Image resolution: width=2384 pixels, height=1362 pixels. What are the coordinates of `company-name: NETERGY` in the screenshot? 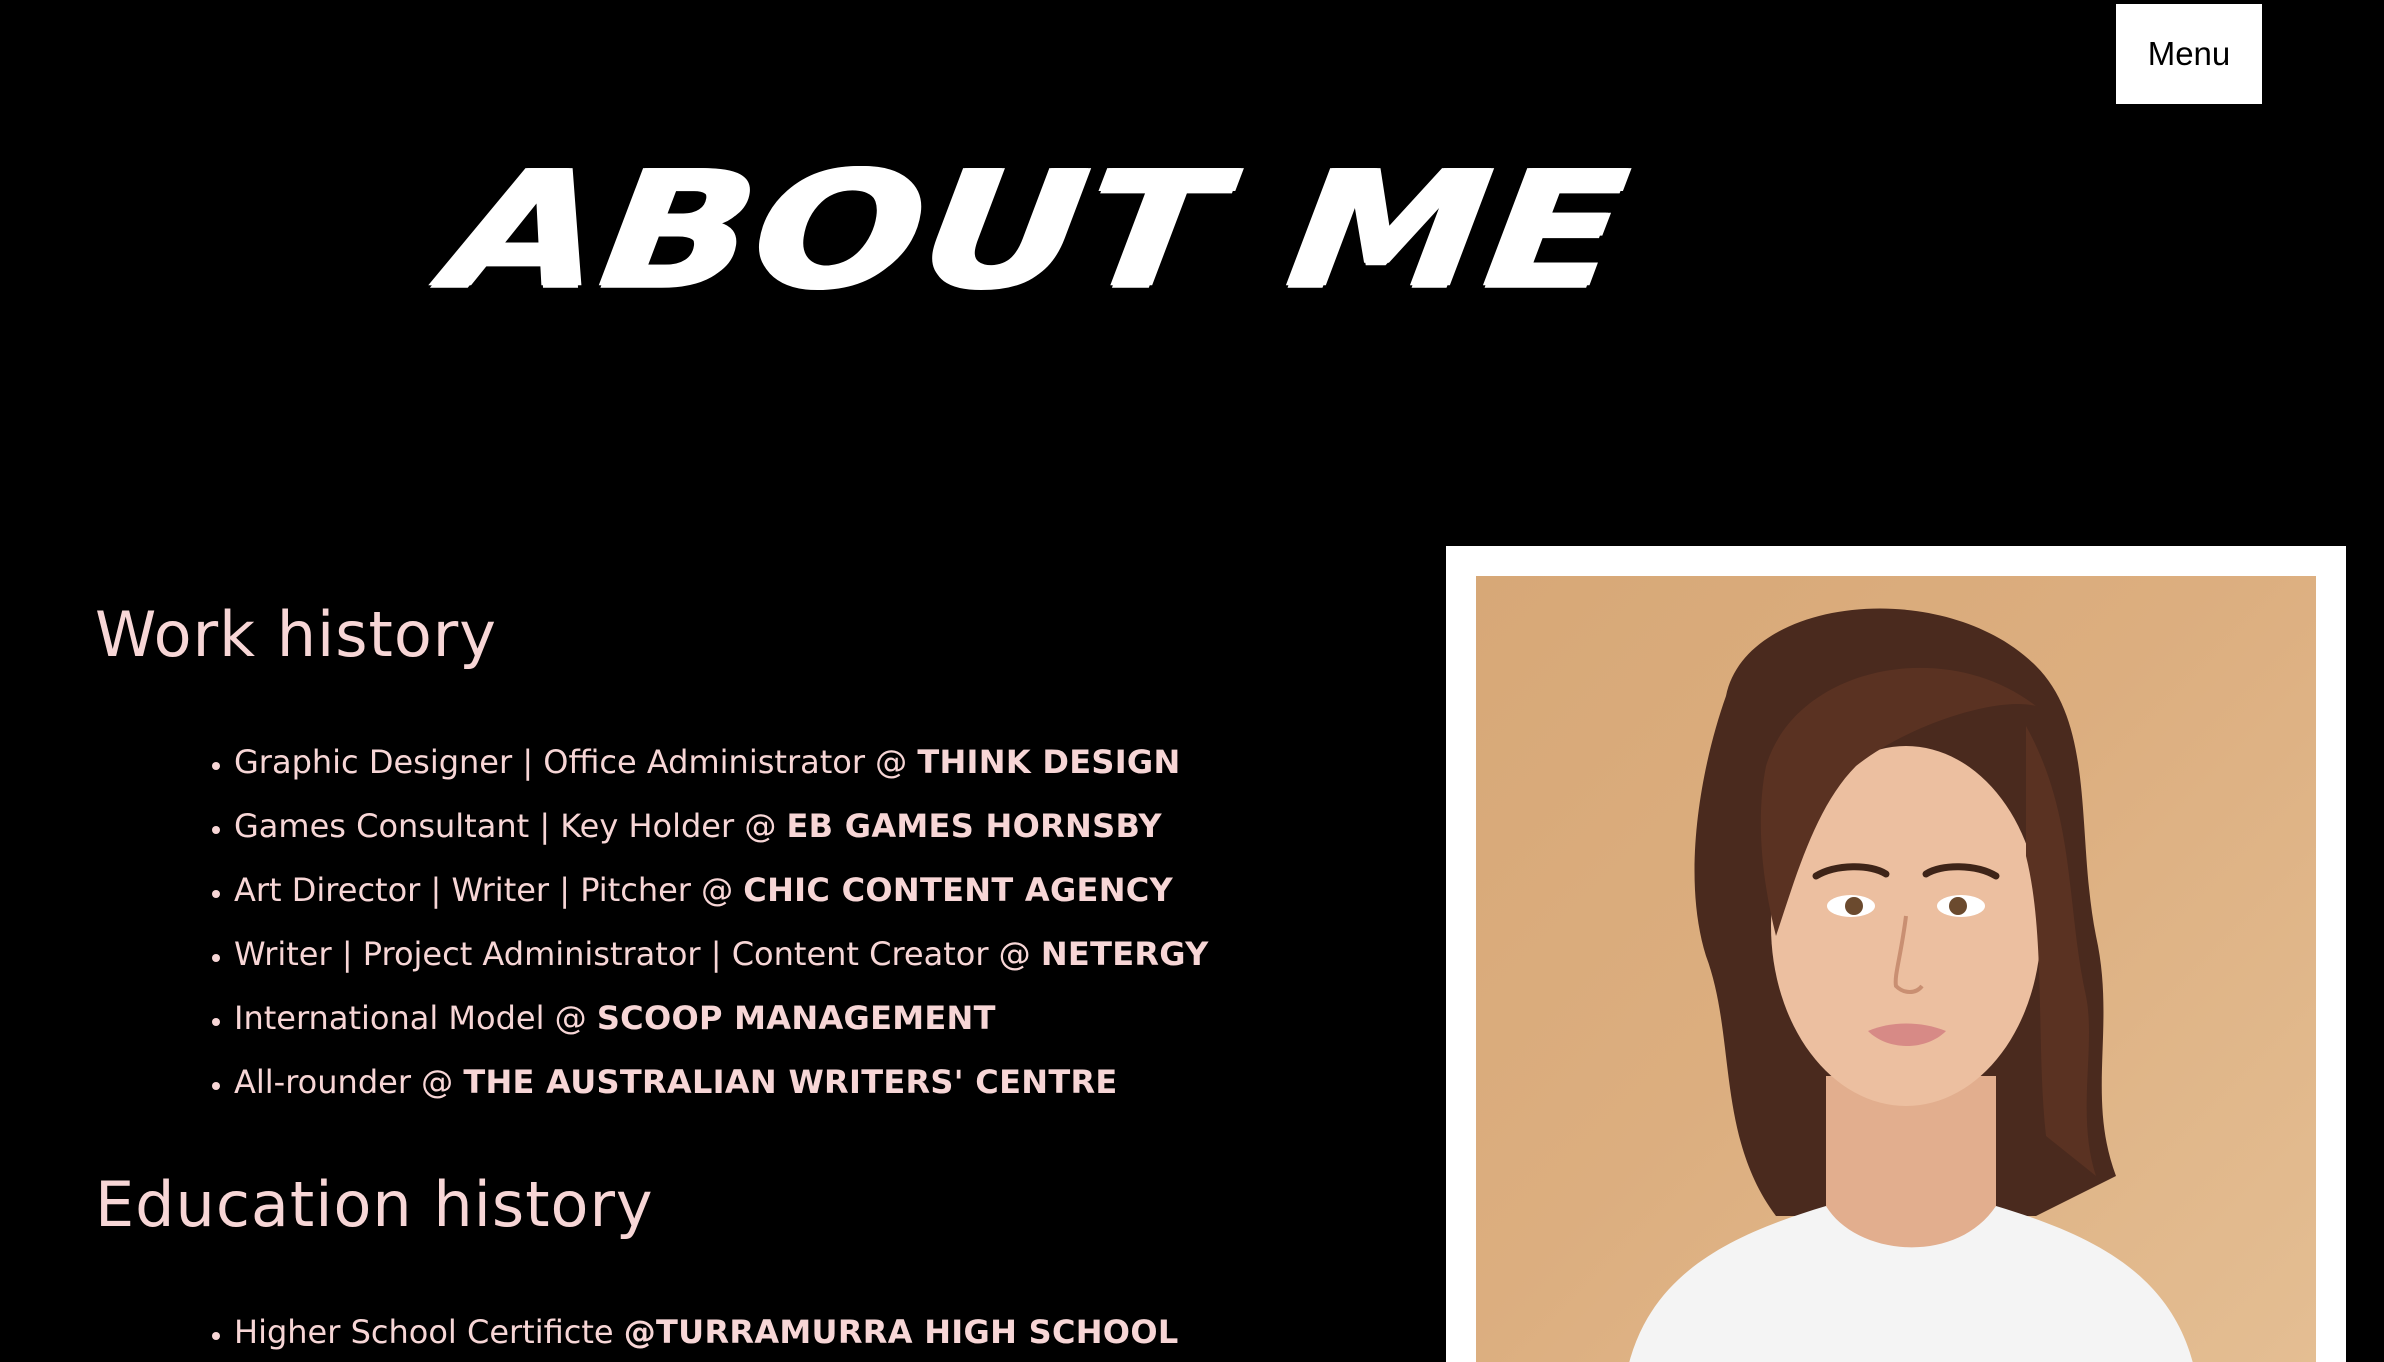 It's located at (1124, 954).